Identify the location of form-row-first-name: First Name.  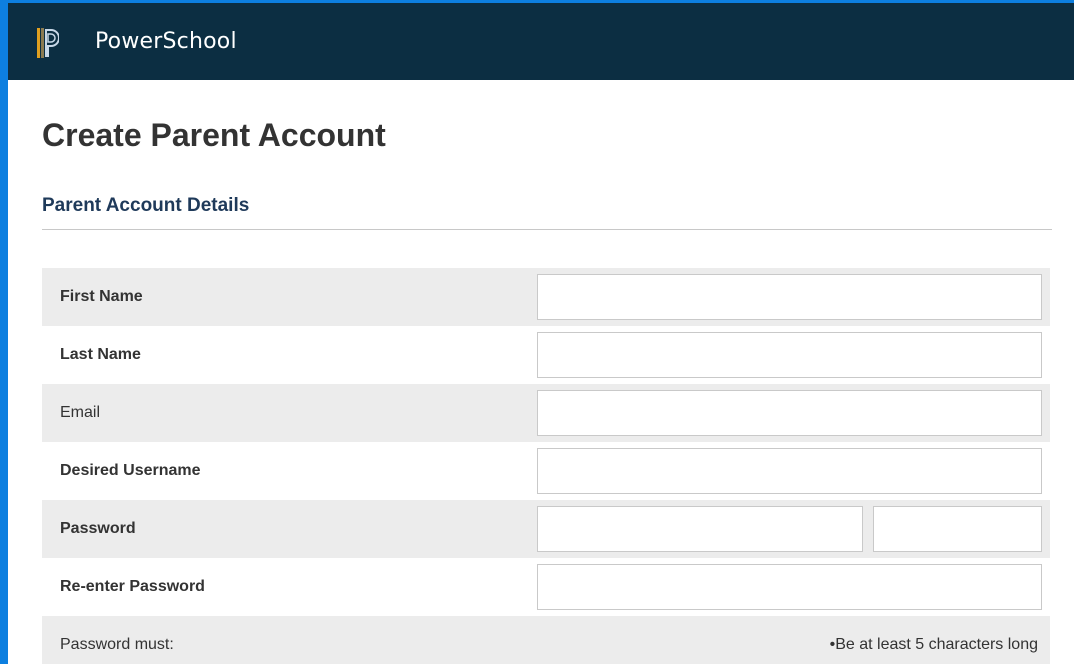
(546, 297).